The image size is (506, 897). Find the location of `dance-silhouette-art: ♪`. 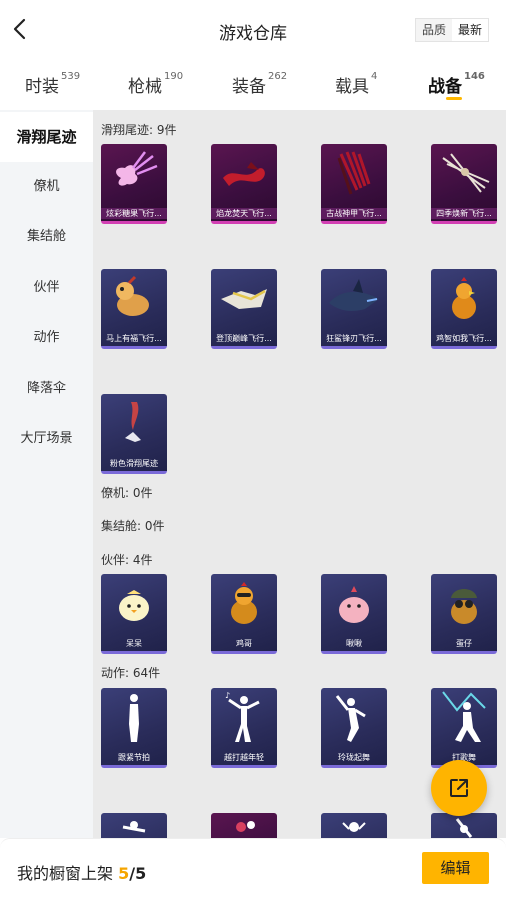

dance-silhouette-art: ♪ is located at coordinates (242, 716).